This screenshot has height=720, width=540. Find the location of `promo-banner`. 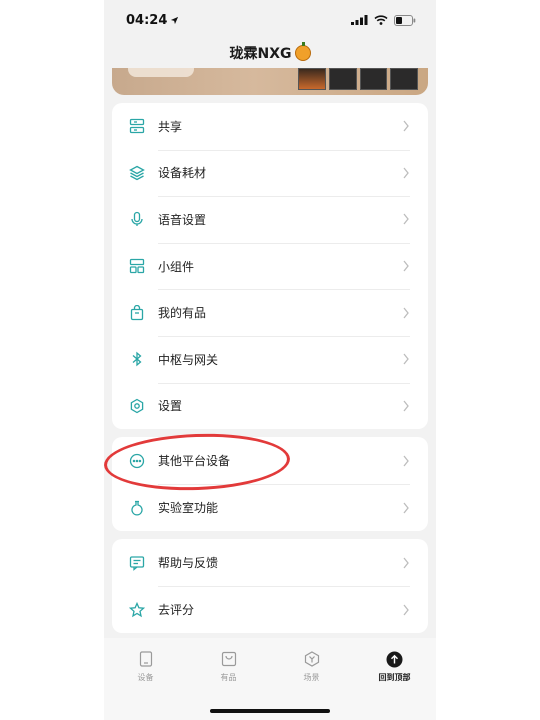

promo-banner is located at coordinates (270, 81).